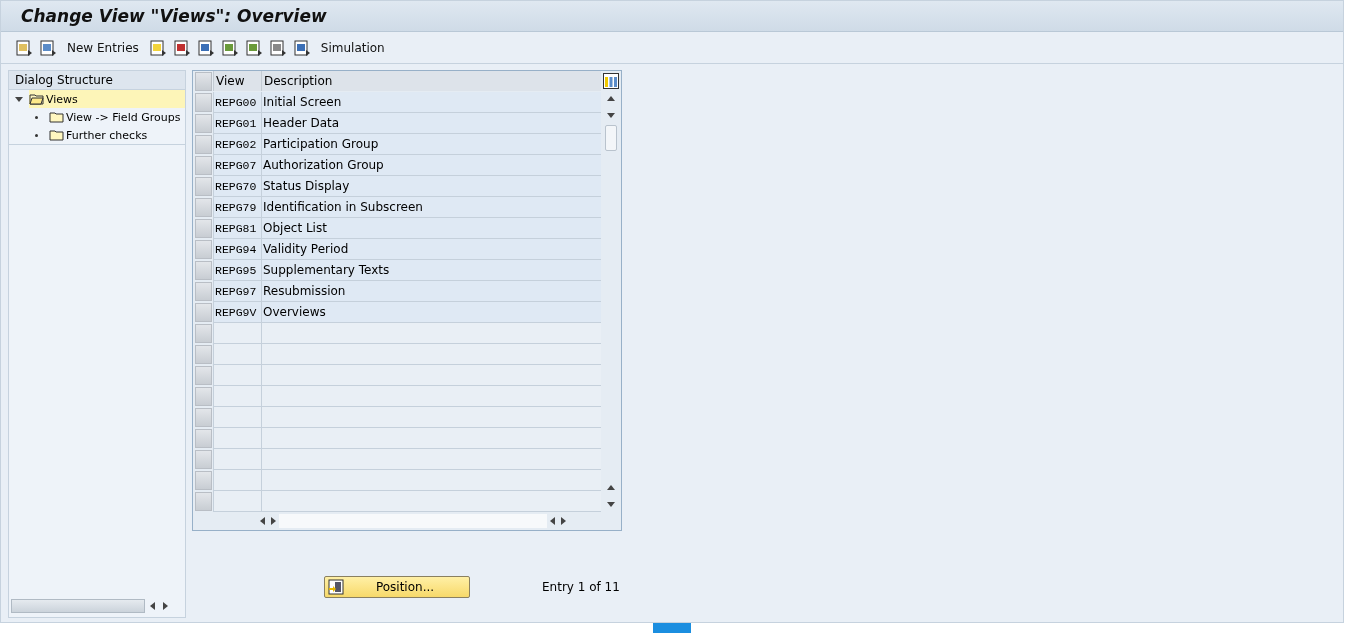  I want to click on table-cell: REPG07, so click(237, 165).